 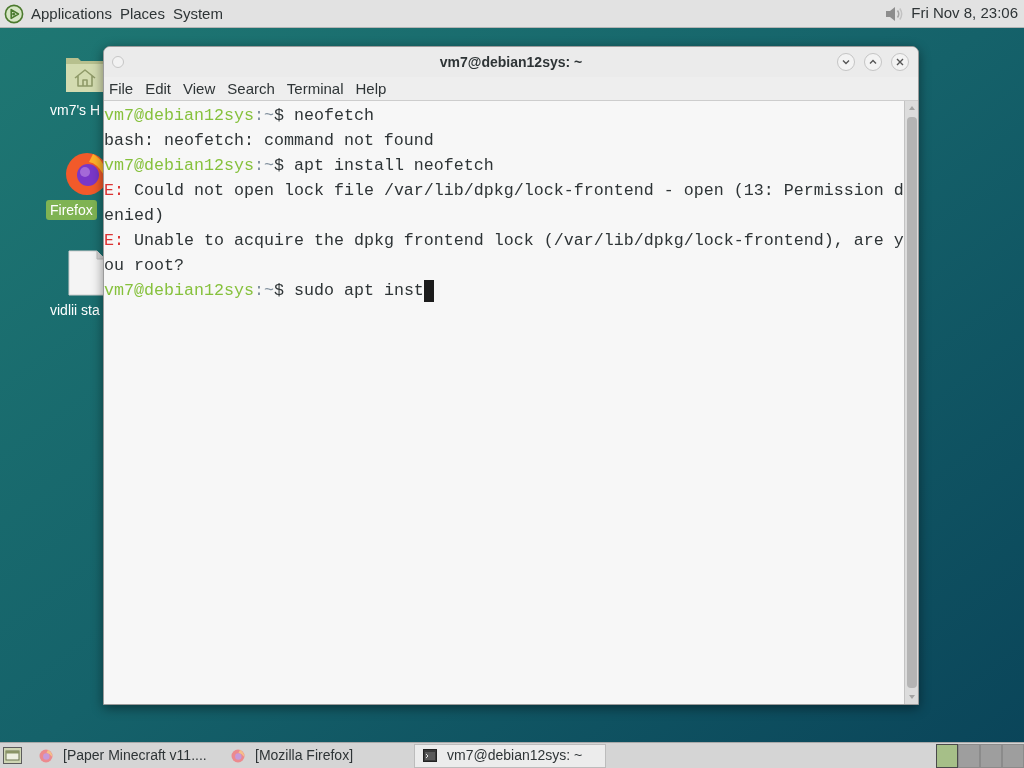 I want to click on chevron-down-icon, so click(x=846, y=62).